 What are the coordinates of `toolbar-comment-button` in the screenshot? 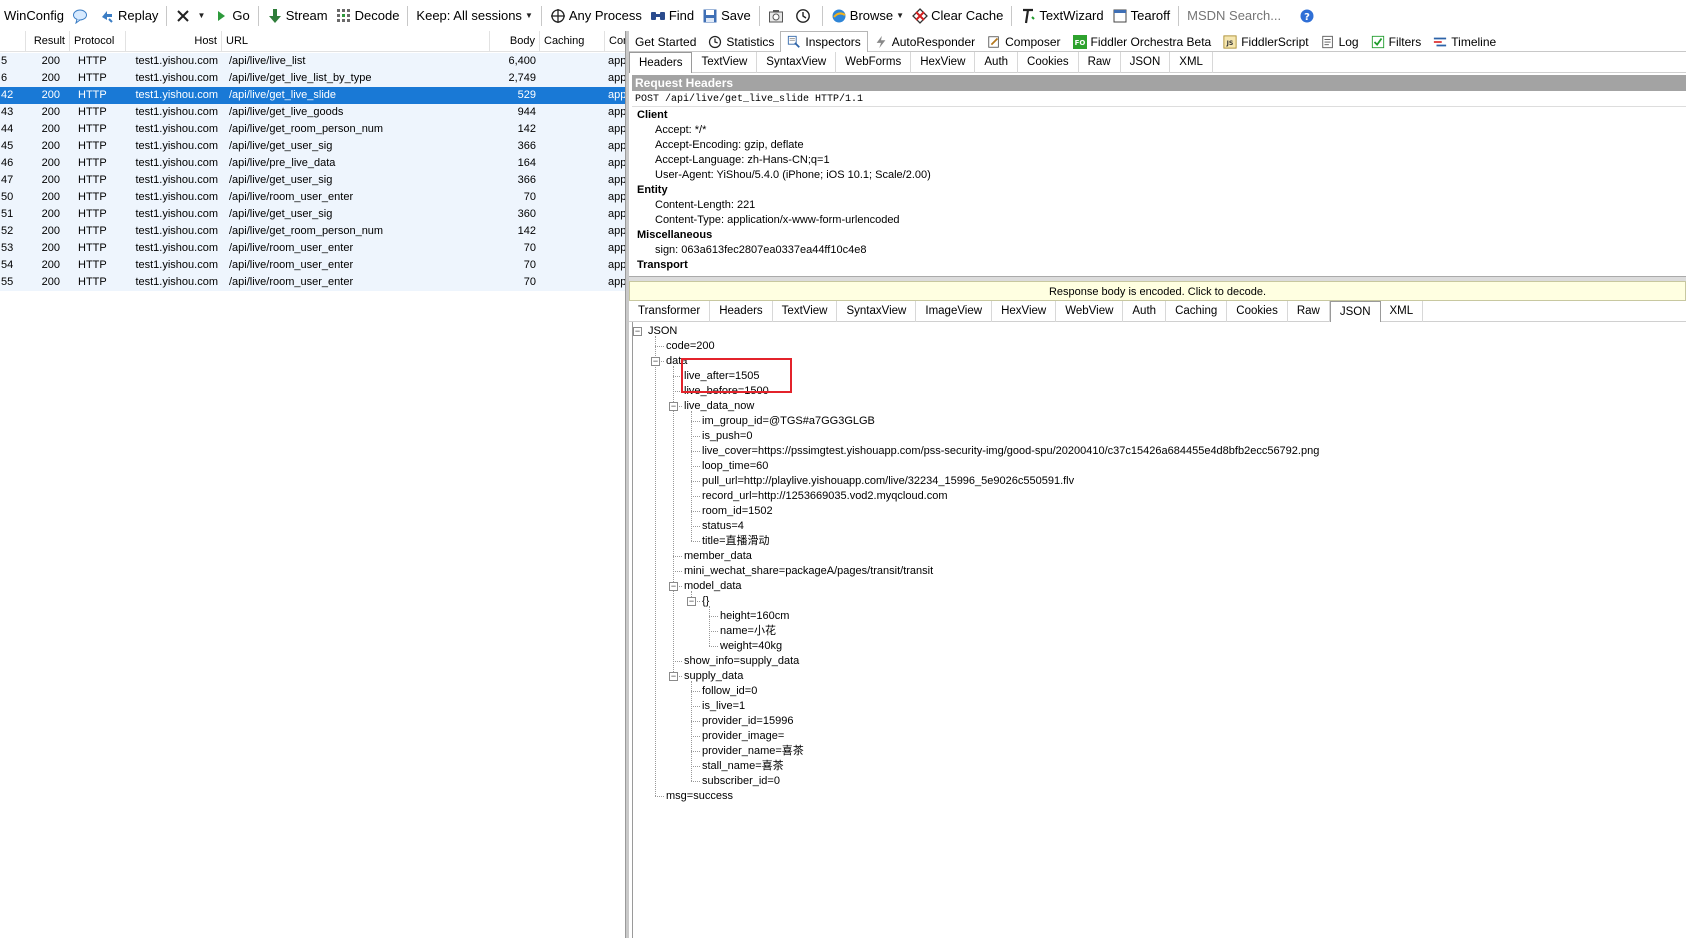 It's located at (81, 15).